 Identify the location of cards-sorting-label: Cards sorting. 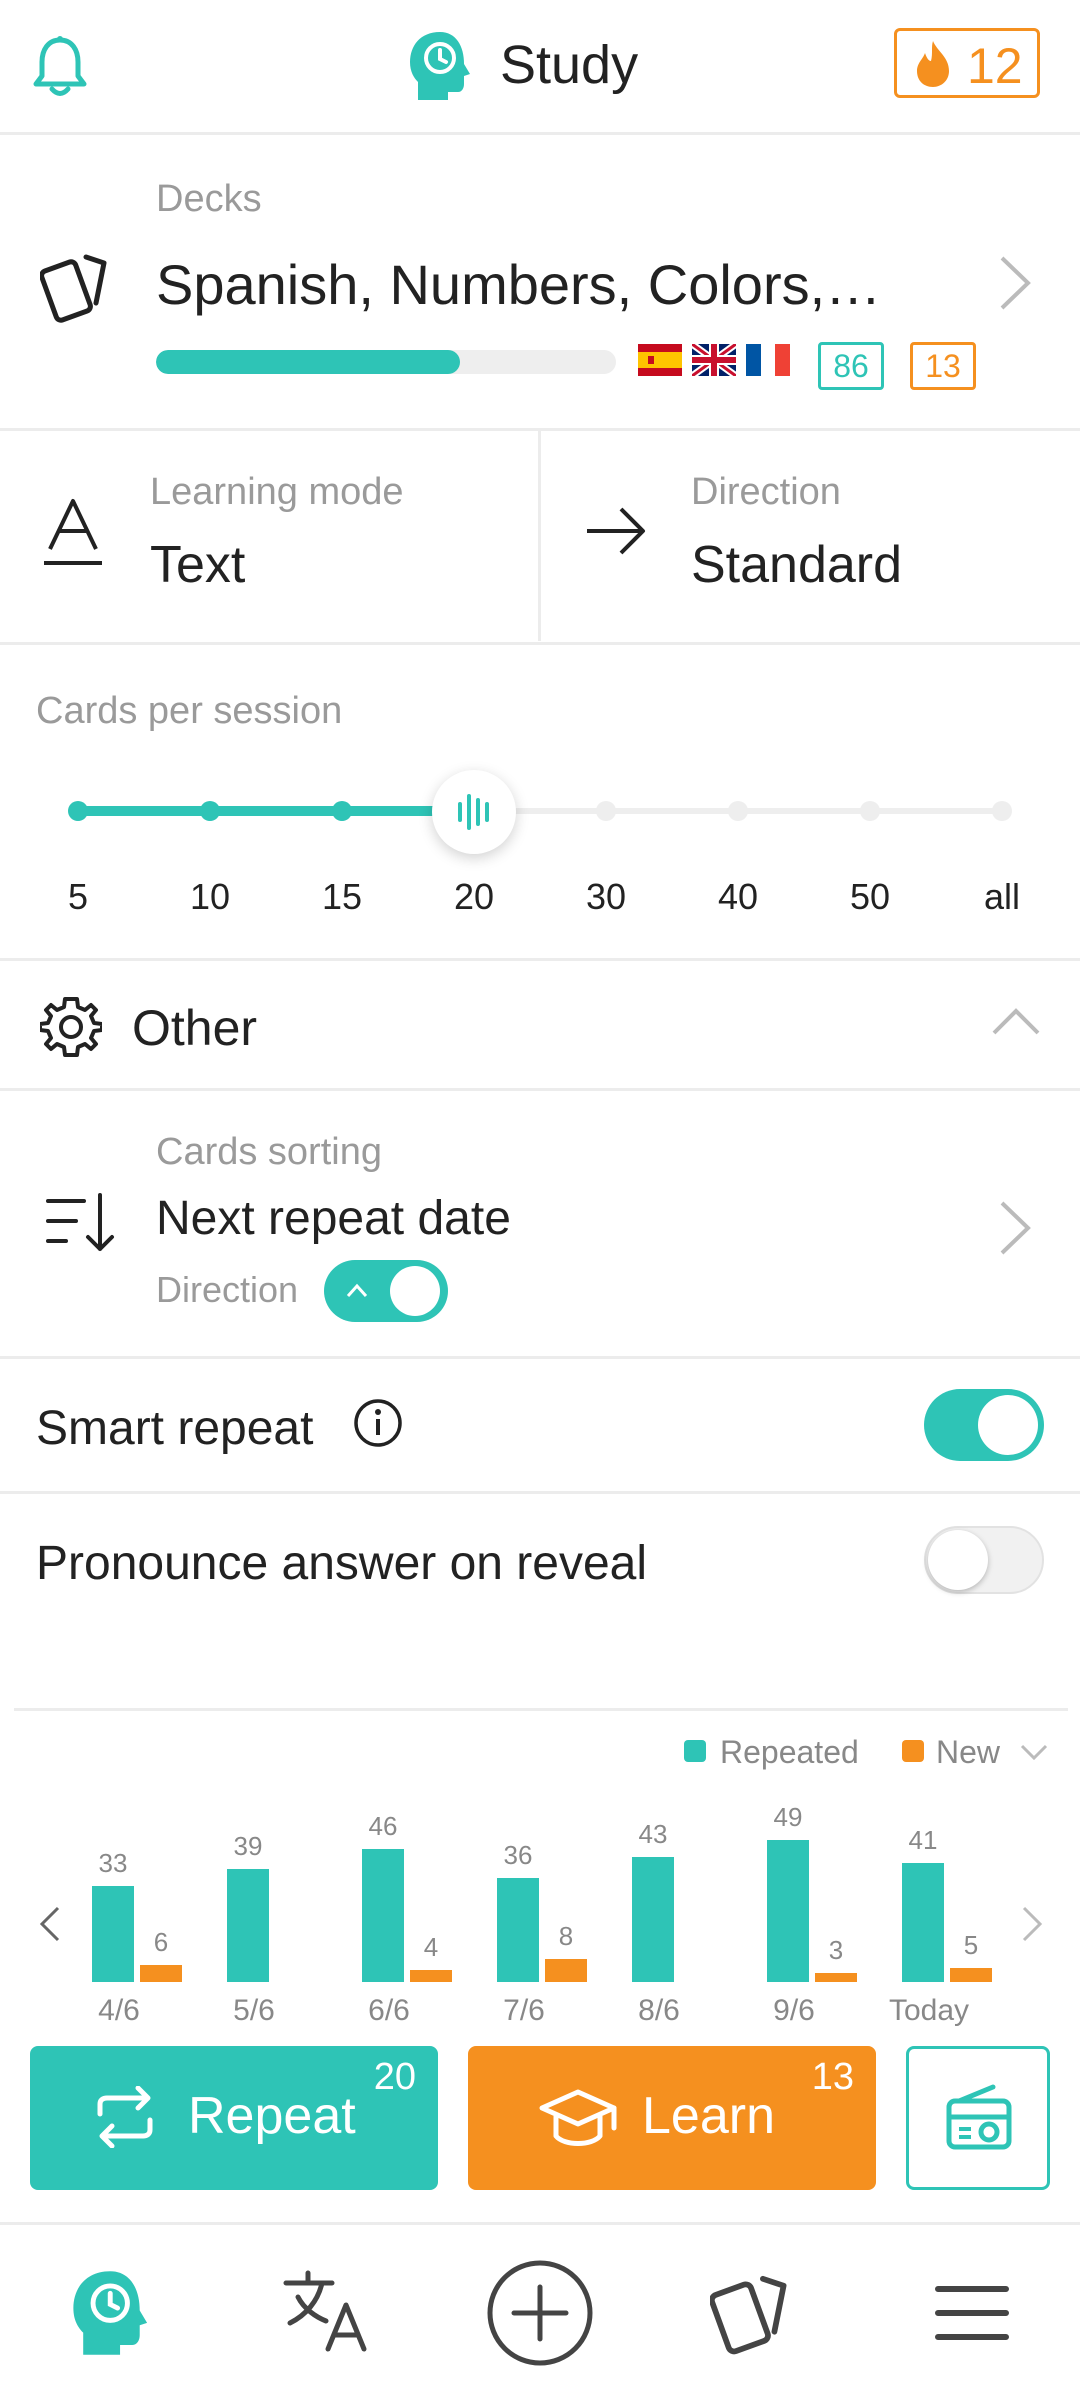
(269, 1152).